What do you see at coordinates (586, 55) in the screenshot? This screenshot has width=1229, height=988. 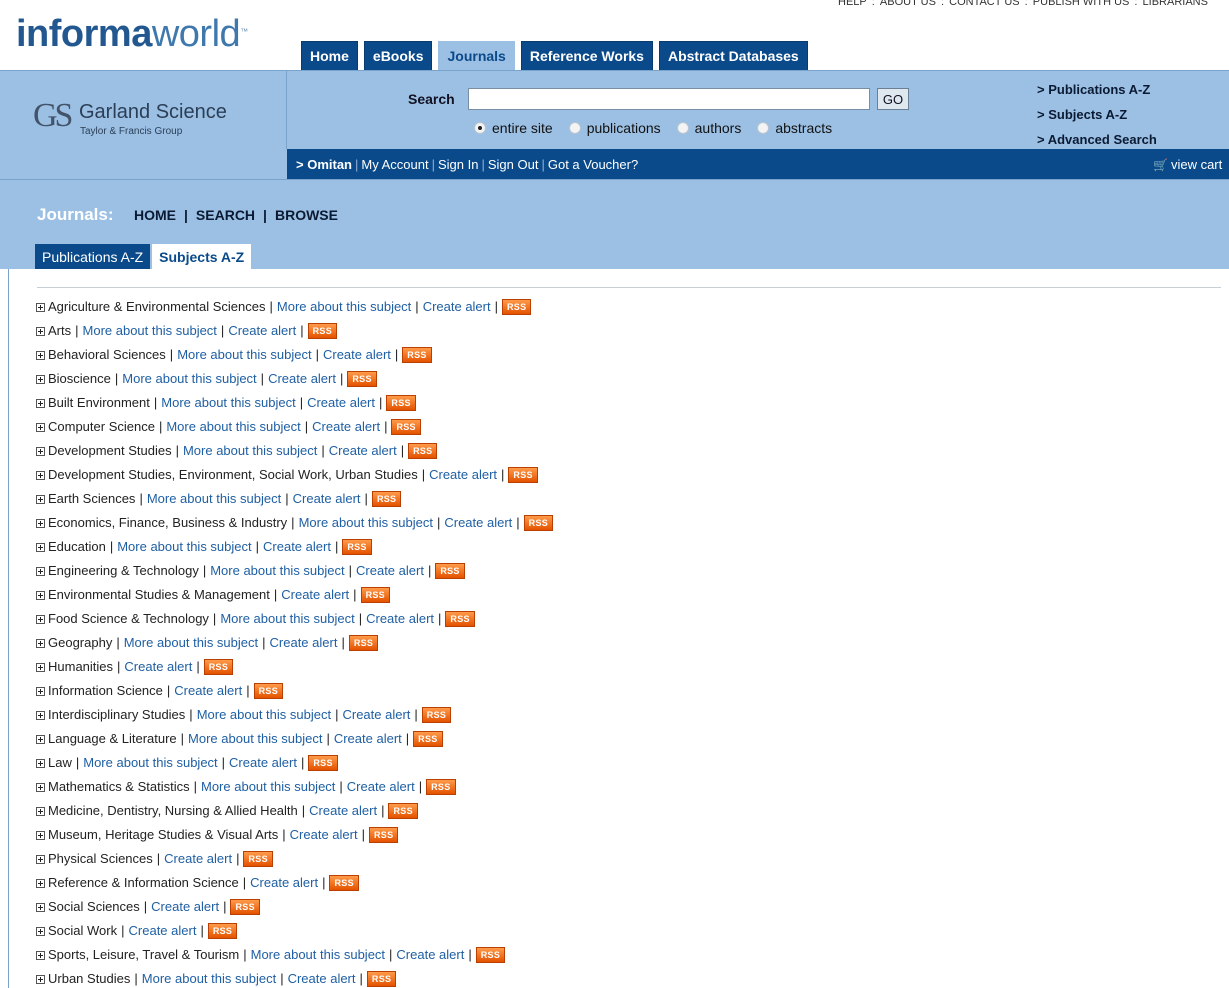 I see `tab-reference-works: Reference Works` at bounding box center [586, 55].